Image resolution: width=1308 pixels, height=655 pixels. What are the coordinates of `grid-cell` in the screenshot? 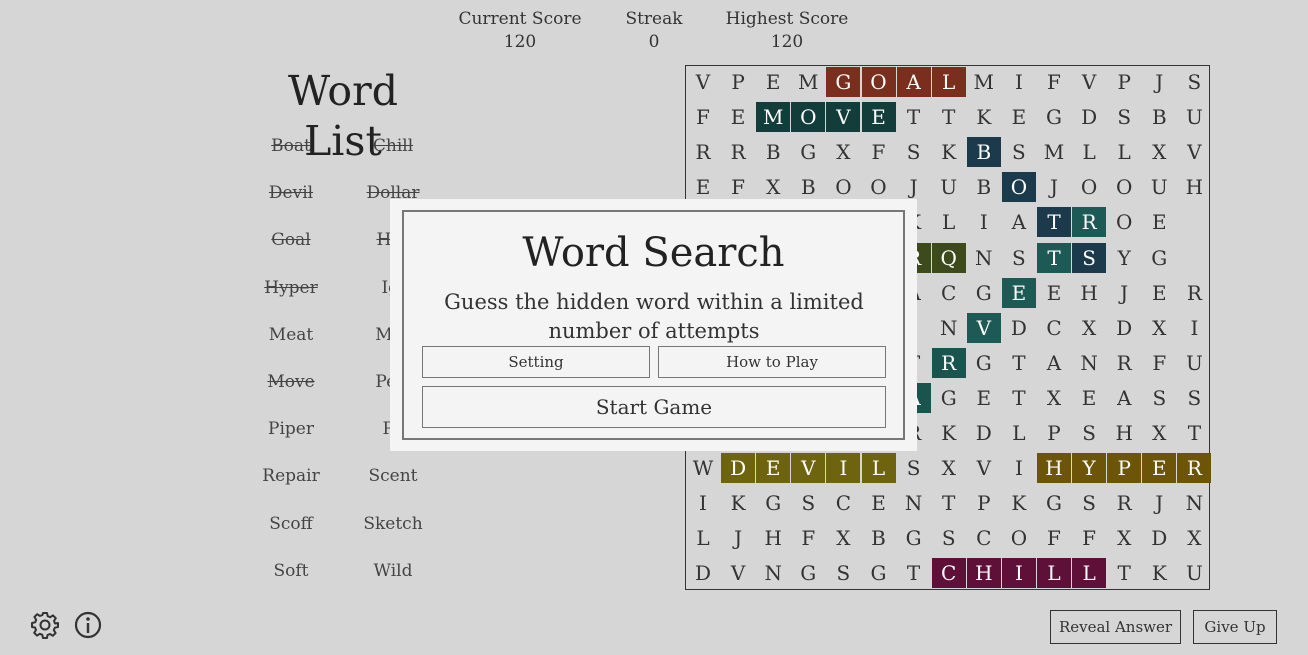 It's located at (1194, 222).